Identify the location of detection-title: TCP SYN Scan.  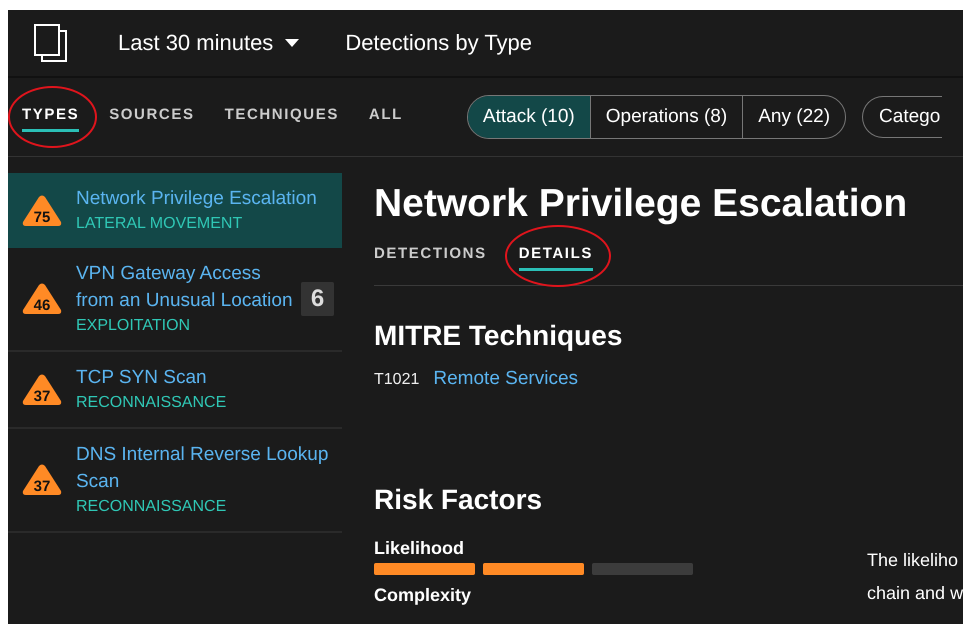
(142, 378).